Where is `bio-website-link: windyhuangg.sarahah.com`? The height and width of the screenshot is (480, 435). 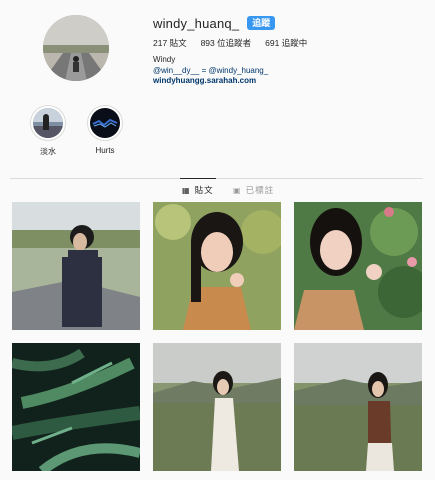 bio-website-link: windyhuangg.sarahah.com is located at coordinates (210, 81).